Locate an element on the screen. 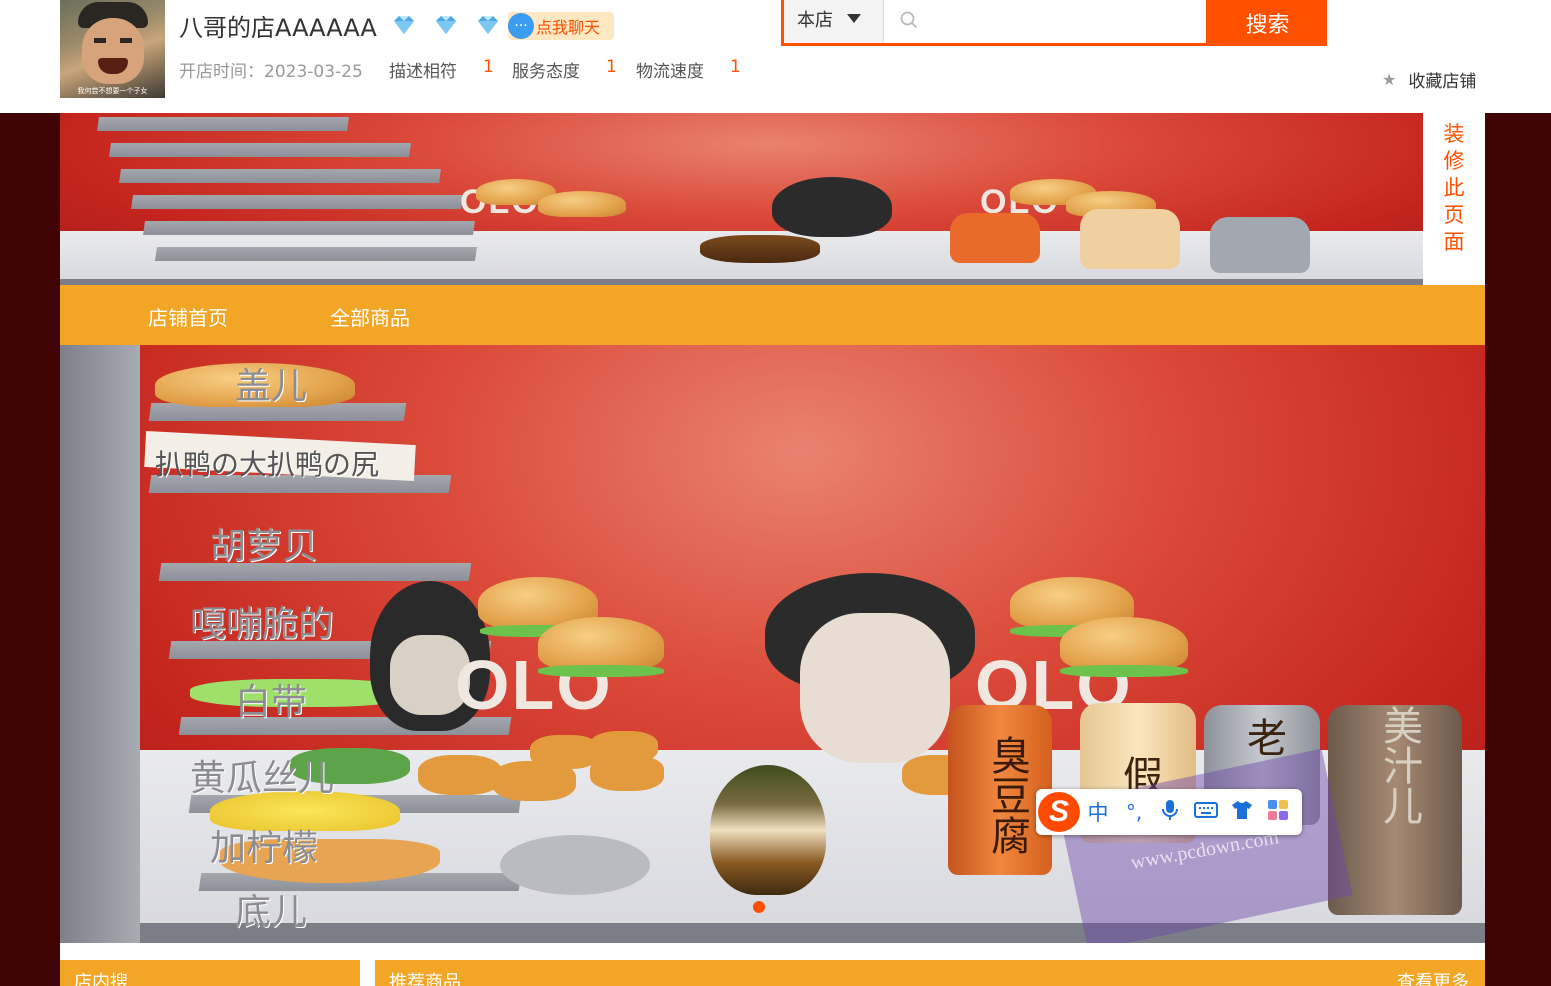 Image resolution: width=1551 pixels, height=986 pixels. star-icon: ★ is located at coordinates (1389, 79).